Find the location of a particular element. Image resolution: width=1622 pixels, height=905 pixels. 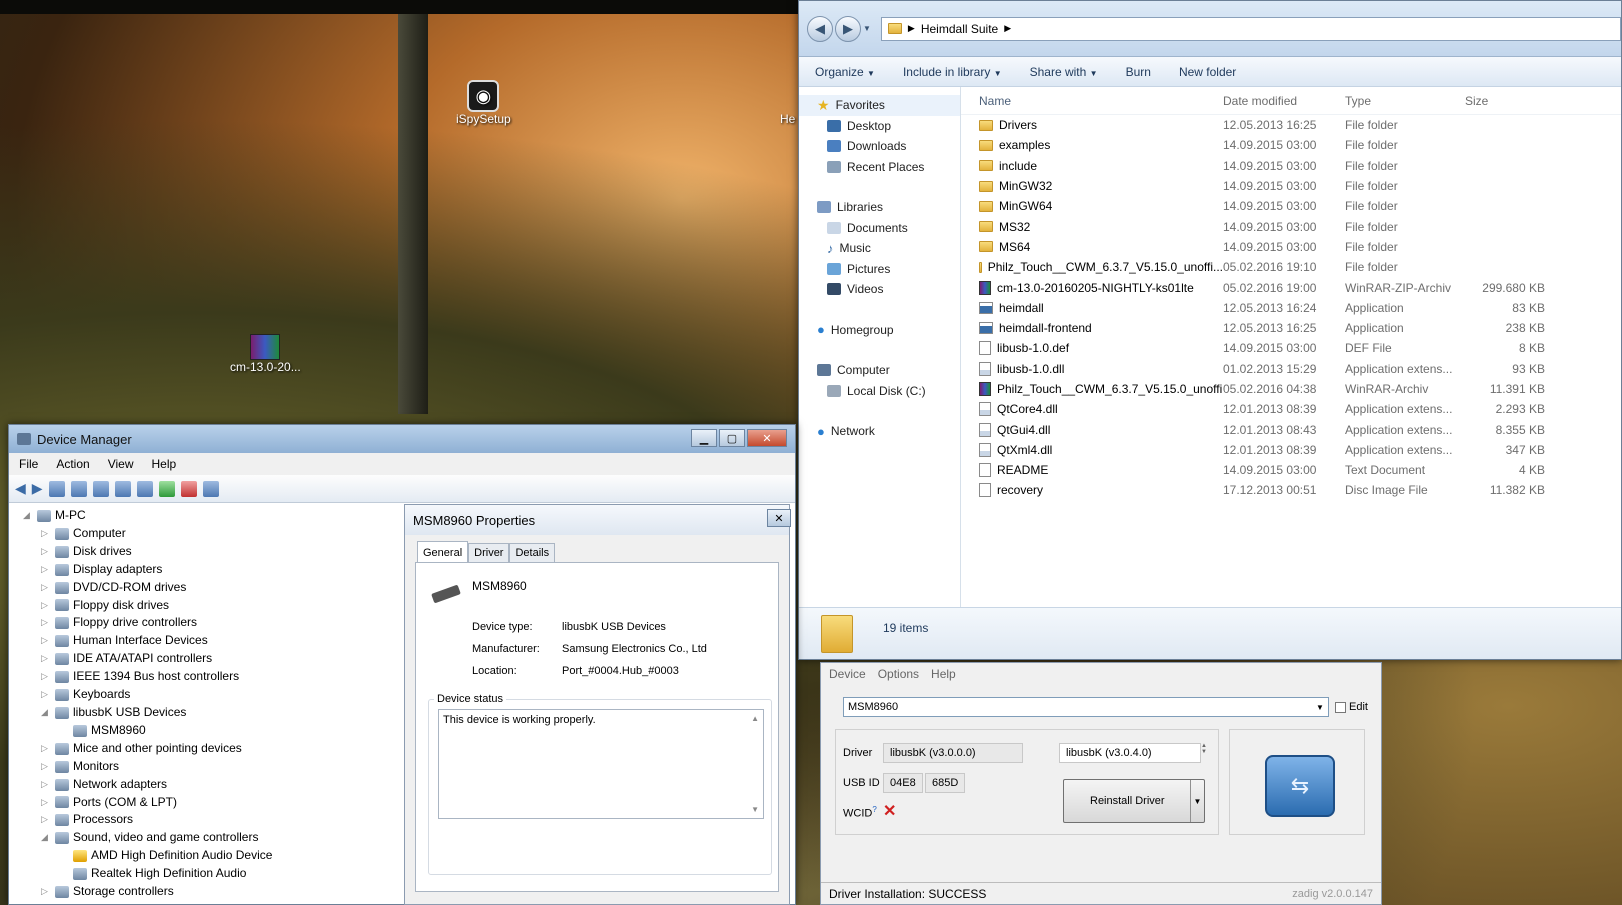

col-size: Size is located at coordinates (1505, 101).